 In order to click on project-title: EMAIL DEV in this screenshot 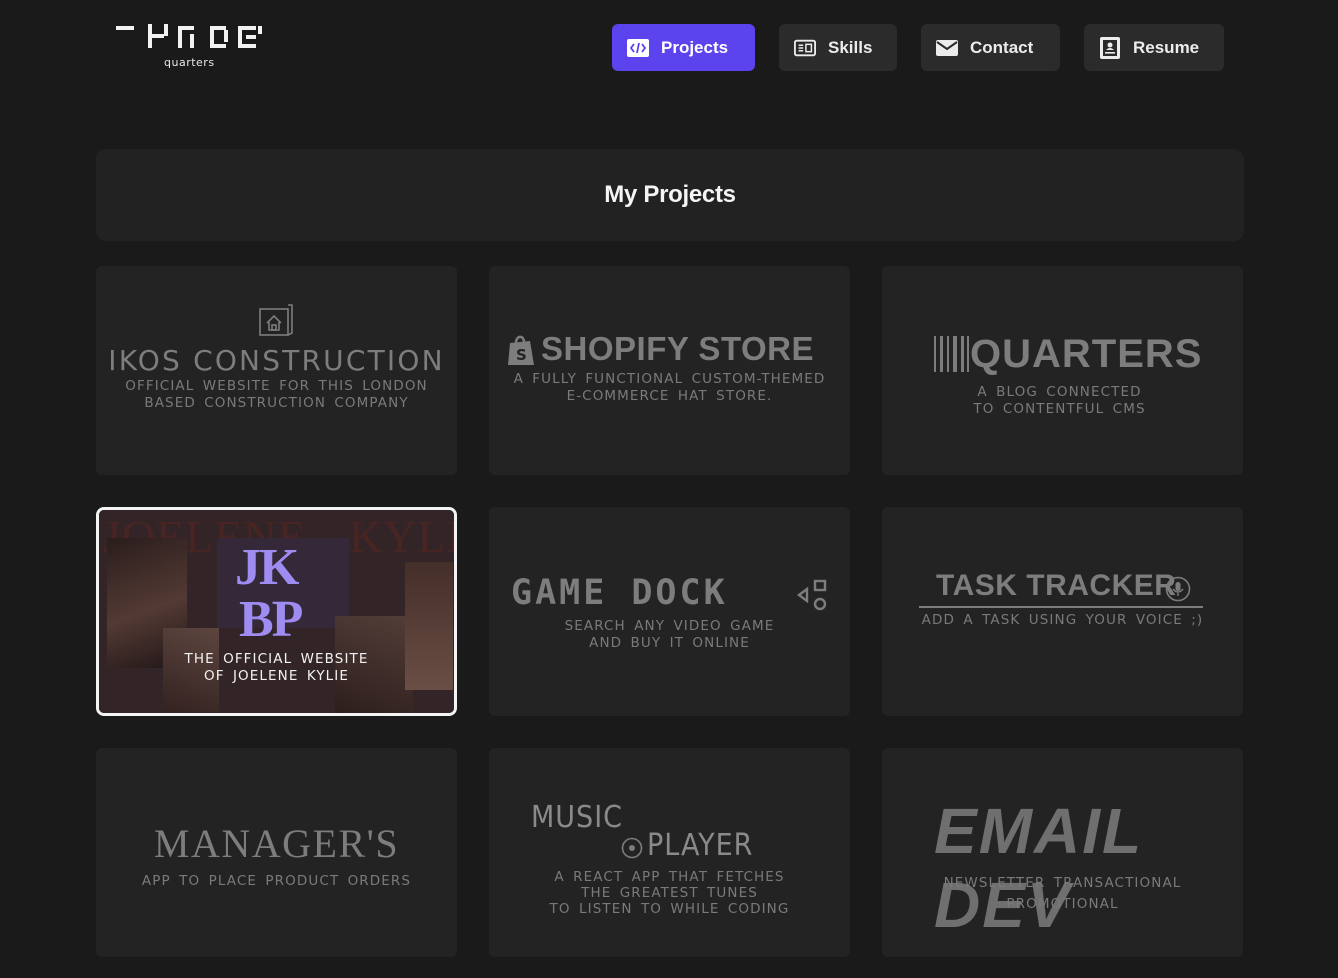, I will do `click(1038, 868)`.